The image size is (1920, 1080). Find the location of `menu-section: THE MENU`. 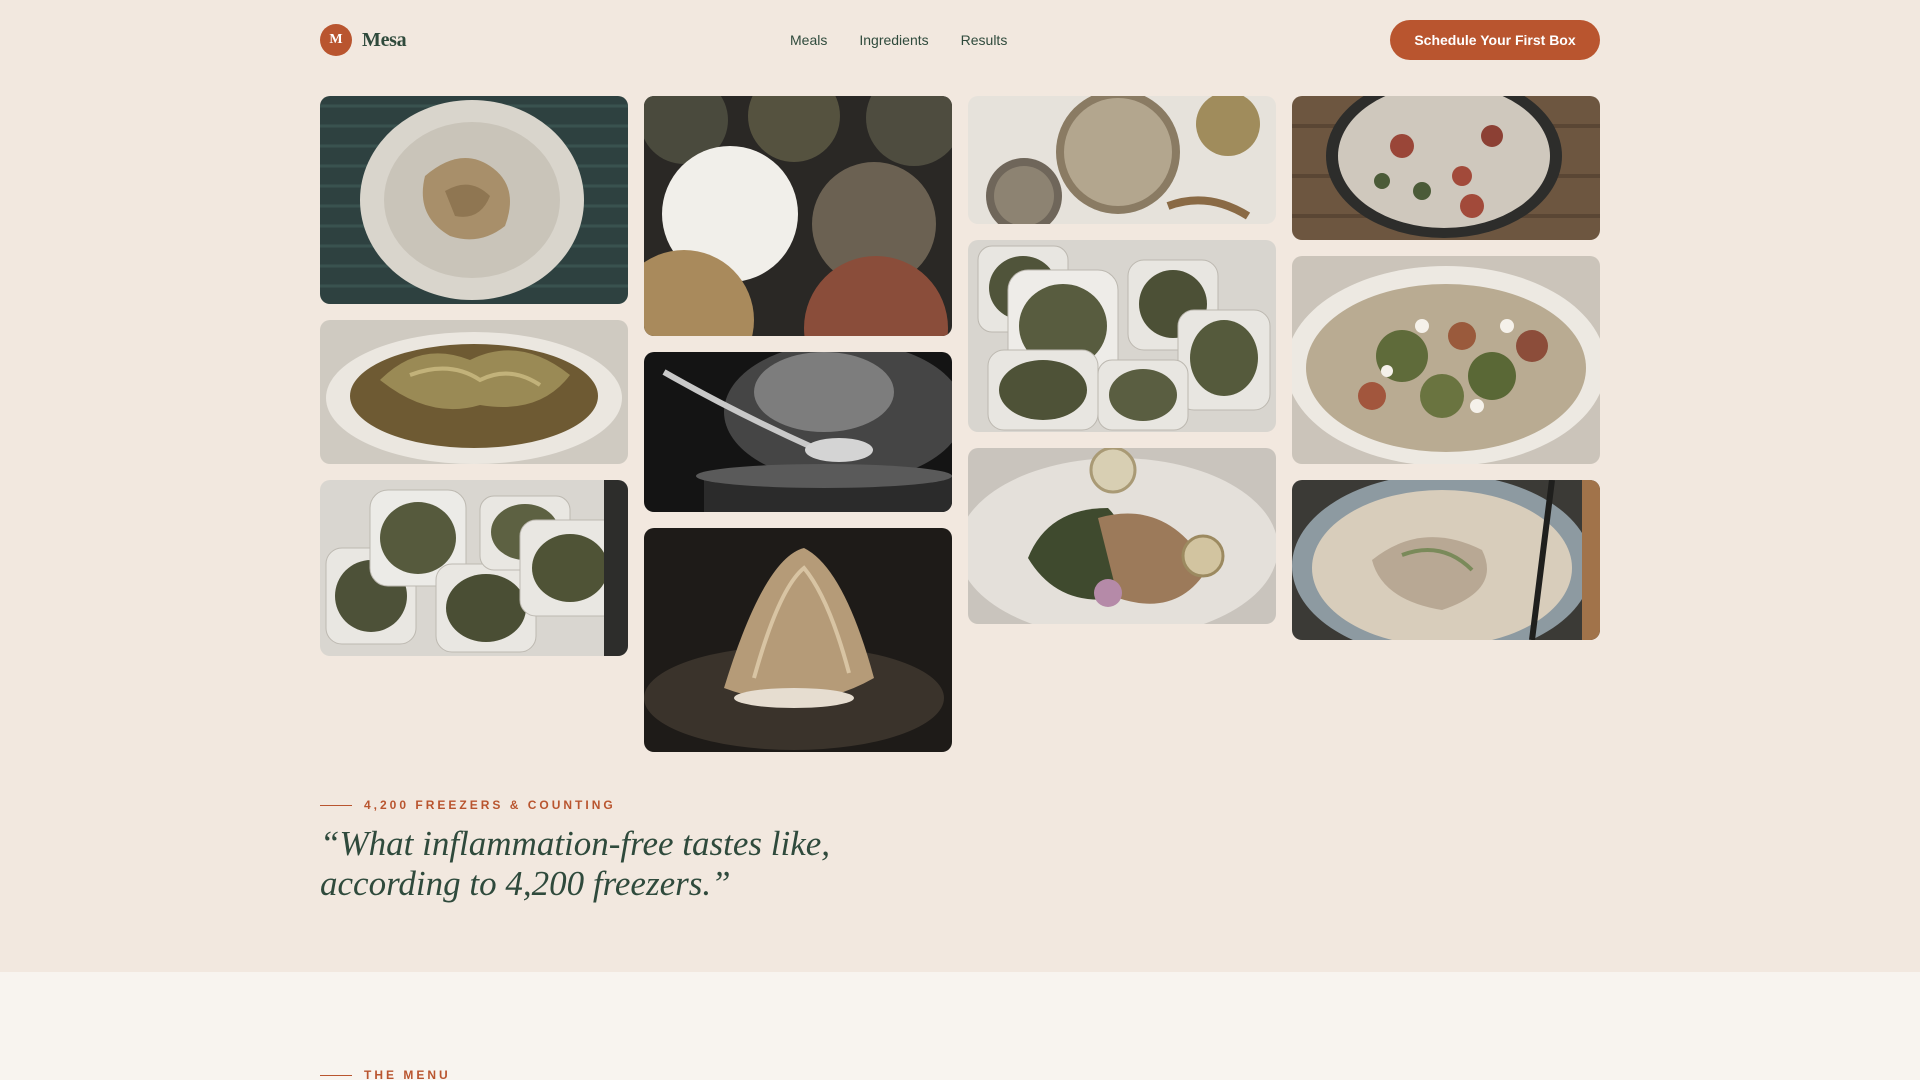

menu-section: THE MENU is located at coordinates (960, 1026).